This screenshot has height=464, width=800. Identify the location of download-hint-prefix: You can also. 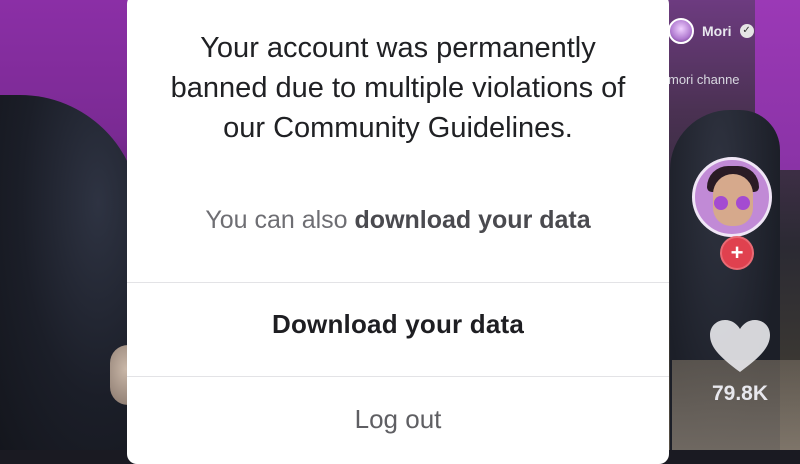
(280, 220).